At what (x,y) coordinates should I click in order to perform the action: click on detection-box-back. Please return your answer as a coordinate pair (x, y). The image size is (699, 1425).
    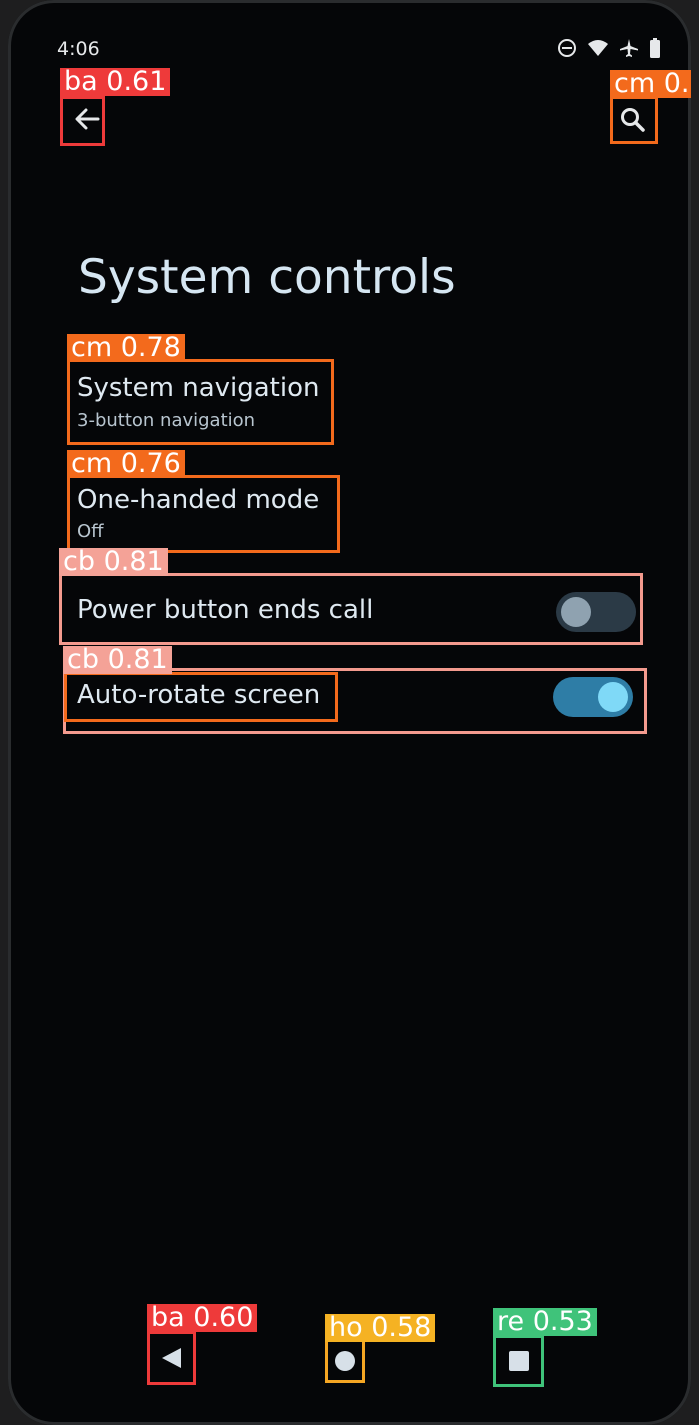
    Looking at the image, I should click on (82, 121).